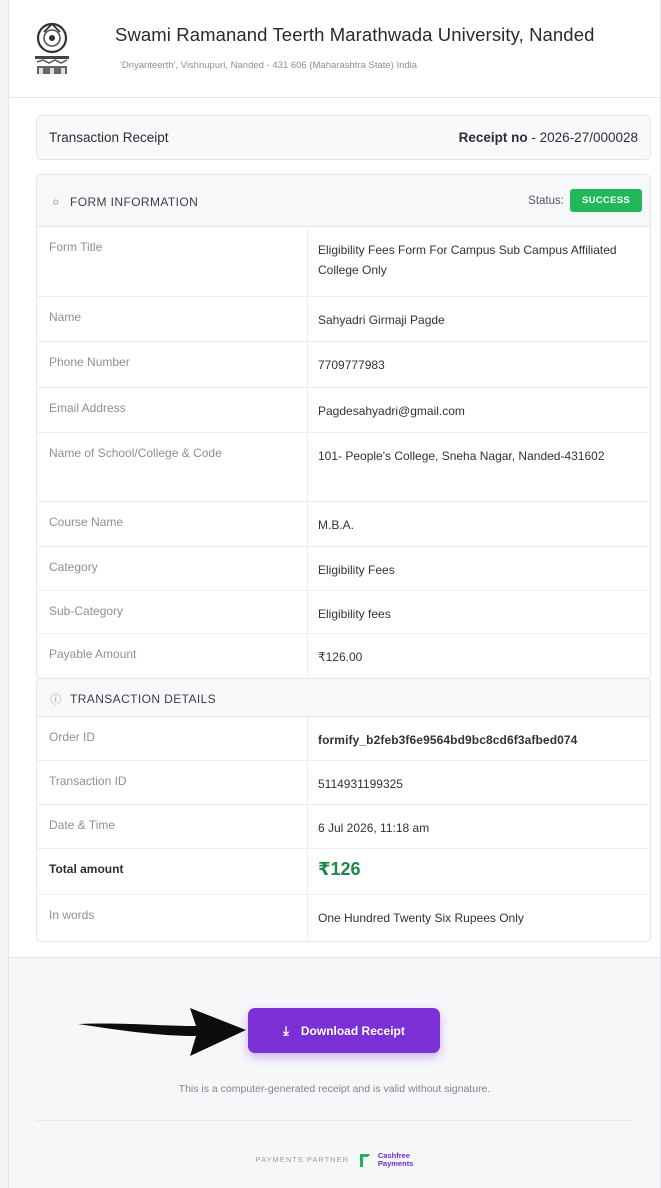 Image resolution: width=661 pixels, height=1188 pixels. I want to click on row-label: Email Address, so click(172, 410).